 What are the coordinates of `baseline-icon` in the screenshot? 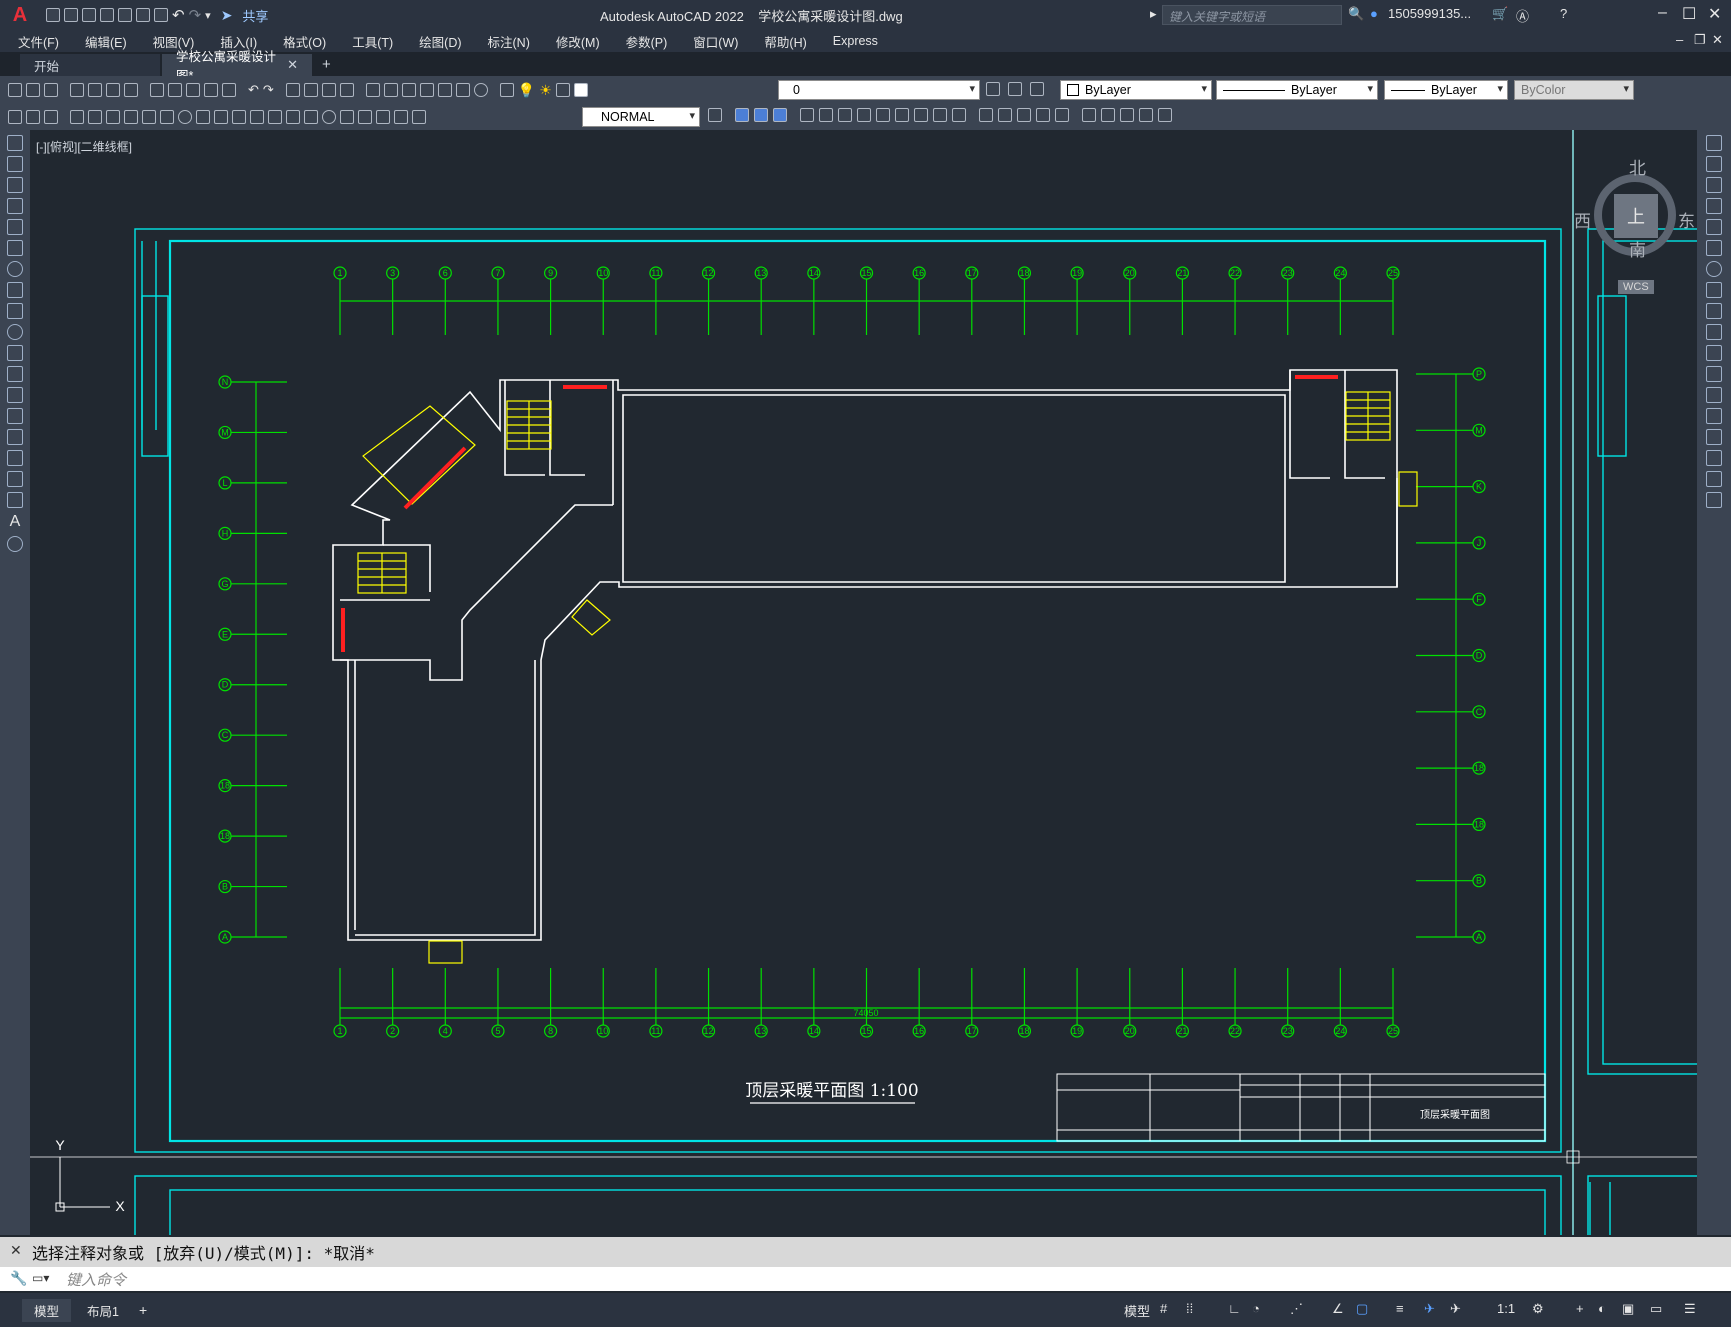 It's located at (239, 117).